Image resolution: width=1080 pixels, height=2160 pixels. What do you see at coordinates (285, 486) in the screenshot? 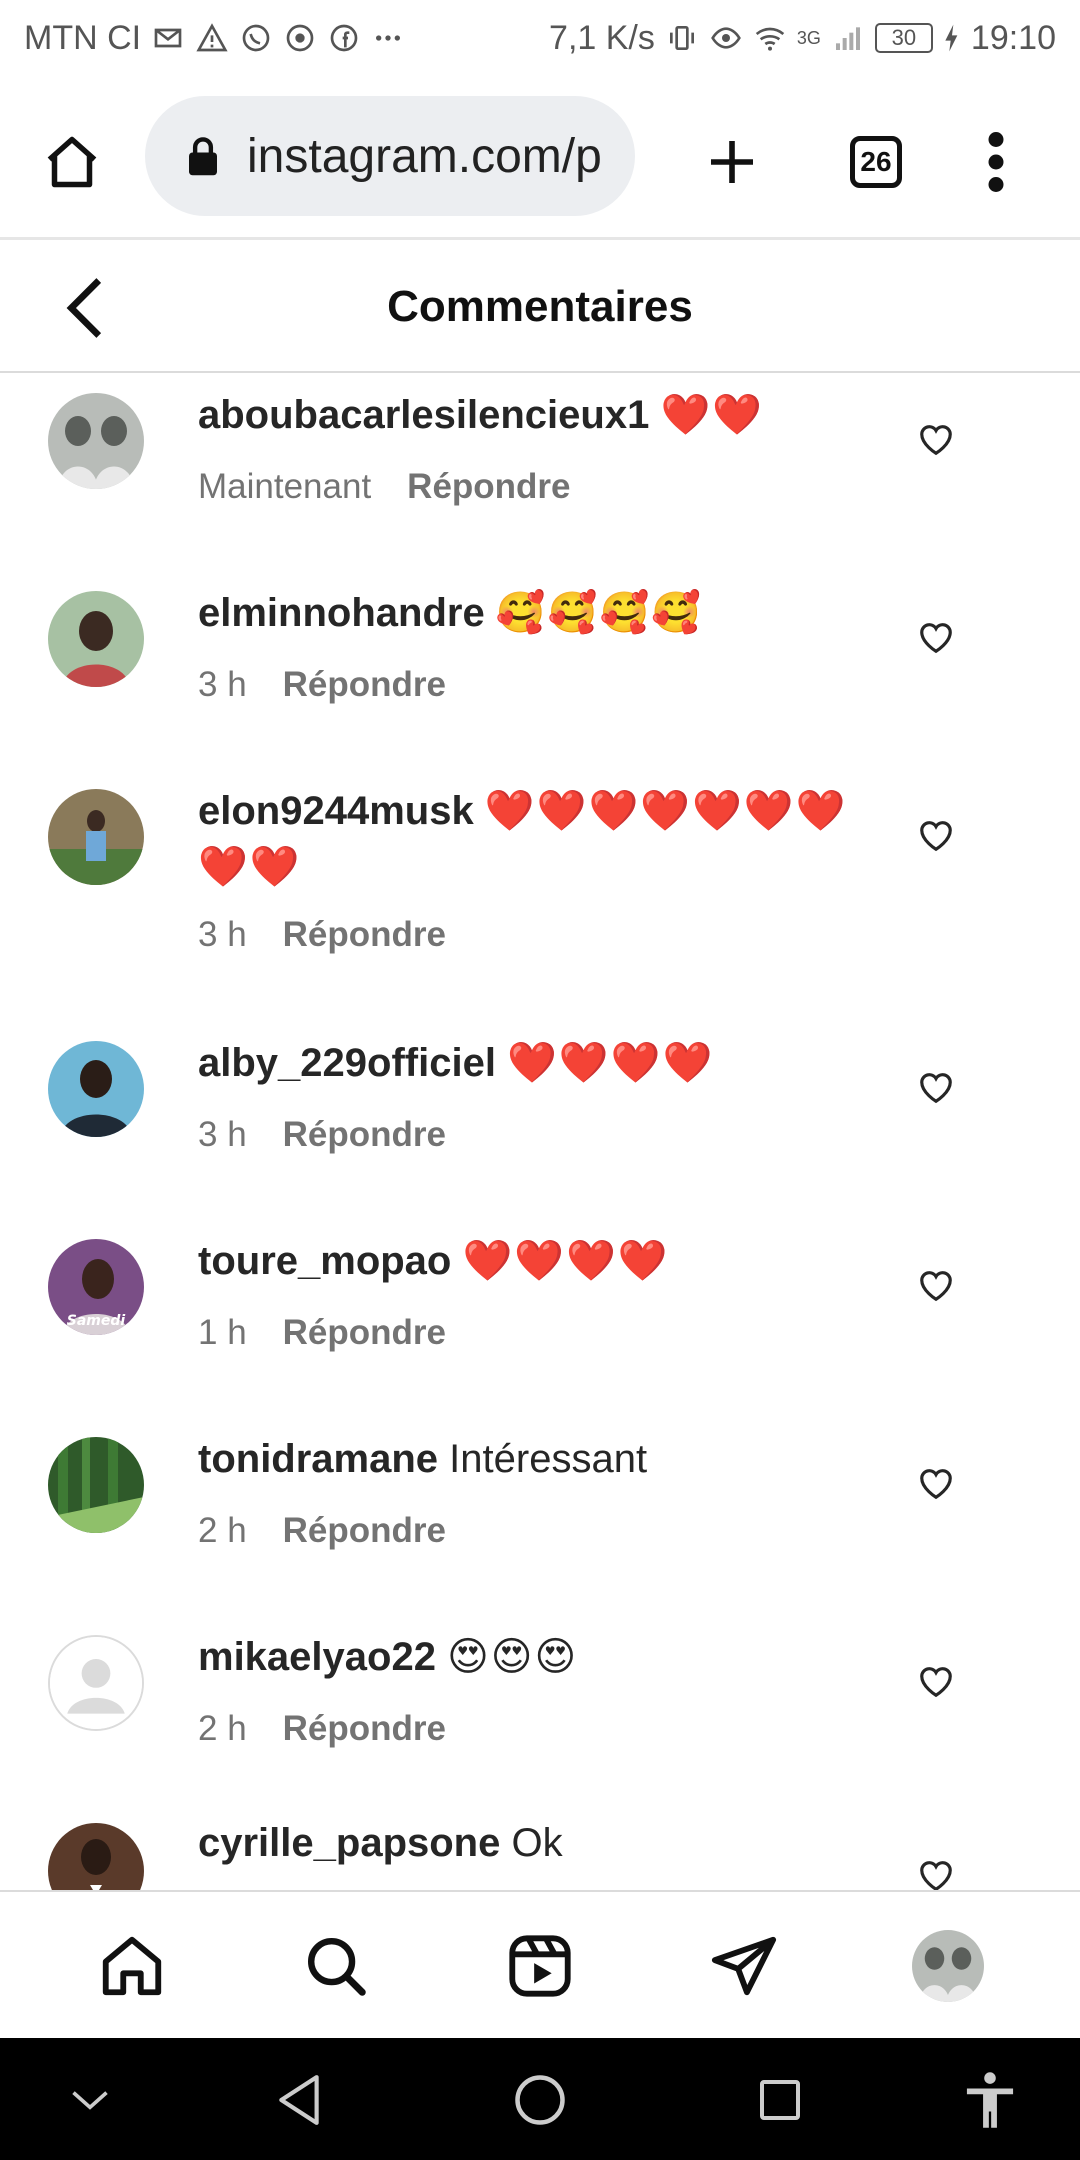
I see `comment-time: Maintenant` at bounding box center [285, 486].